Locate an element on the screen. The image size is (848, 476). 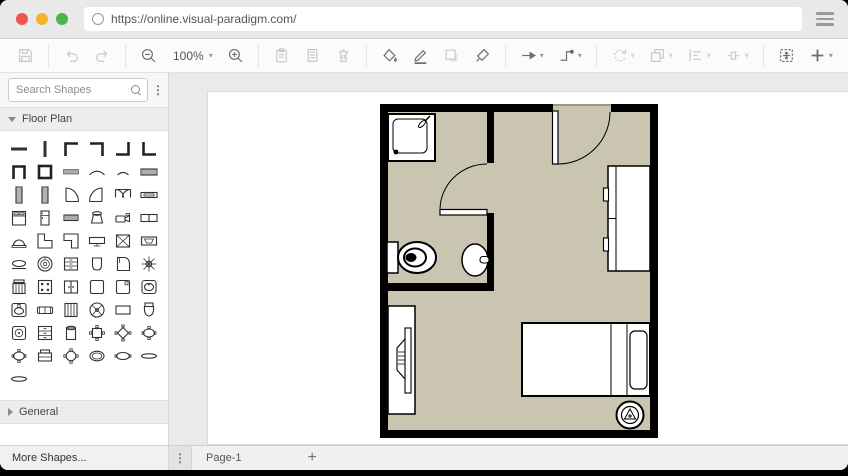
shape-printer is located at coordinates (45, 355).